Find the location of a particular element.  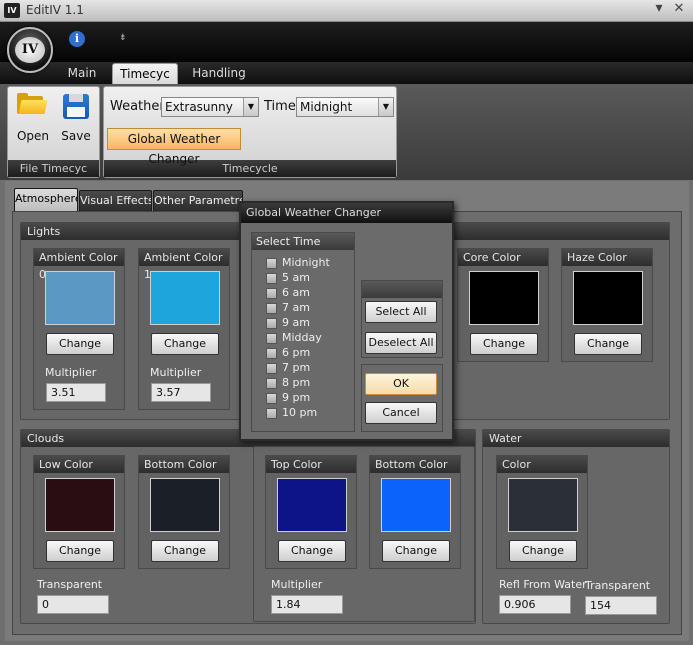

ribbon-tab-handling: Handling is located at coordinates (219, 74).